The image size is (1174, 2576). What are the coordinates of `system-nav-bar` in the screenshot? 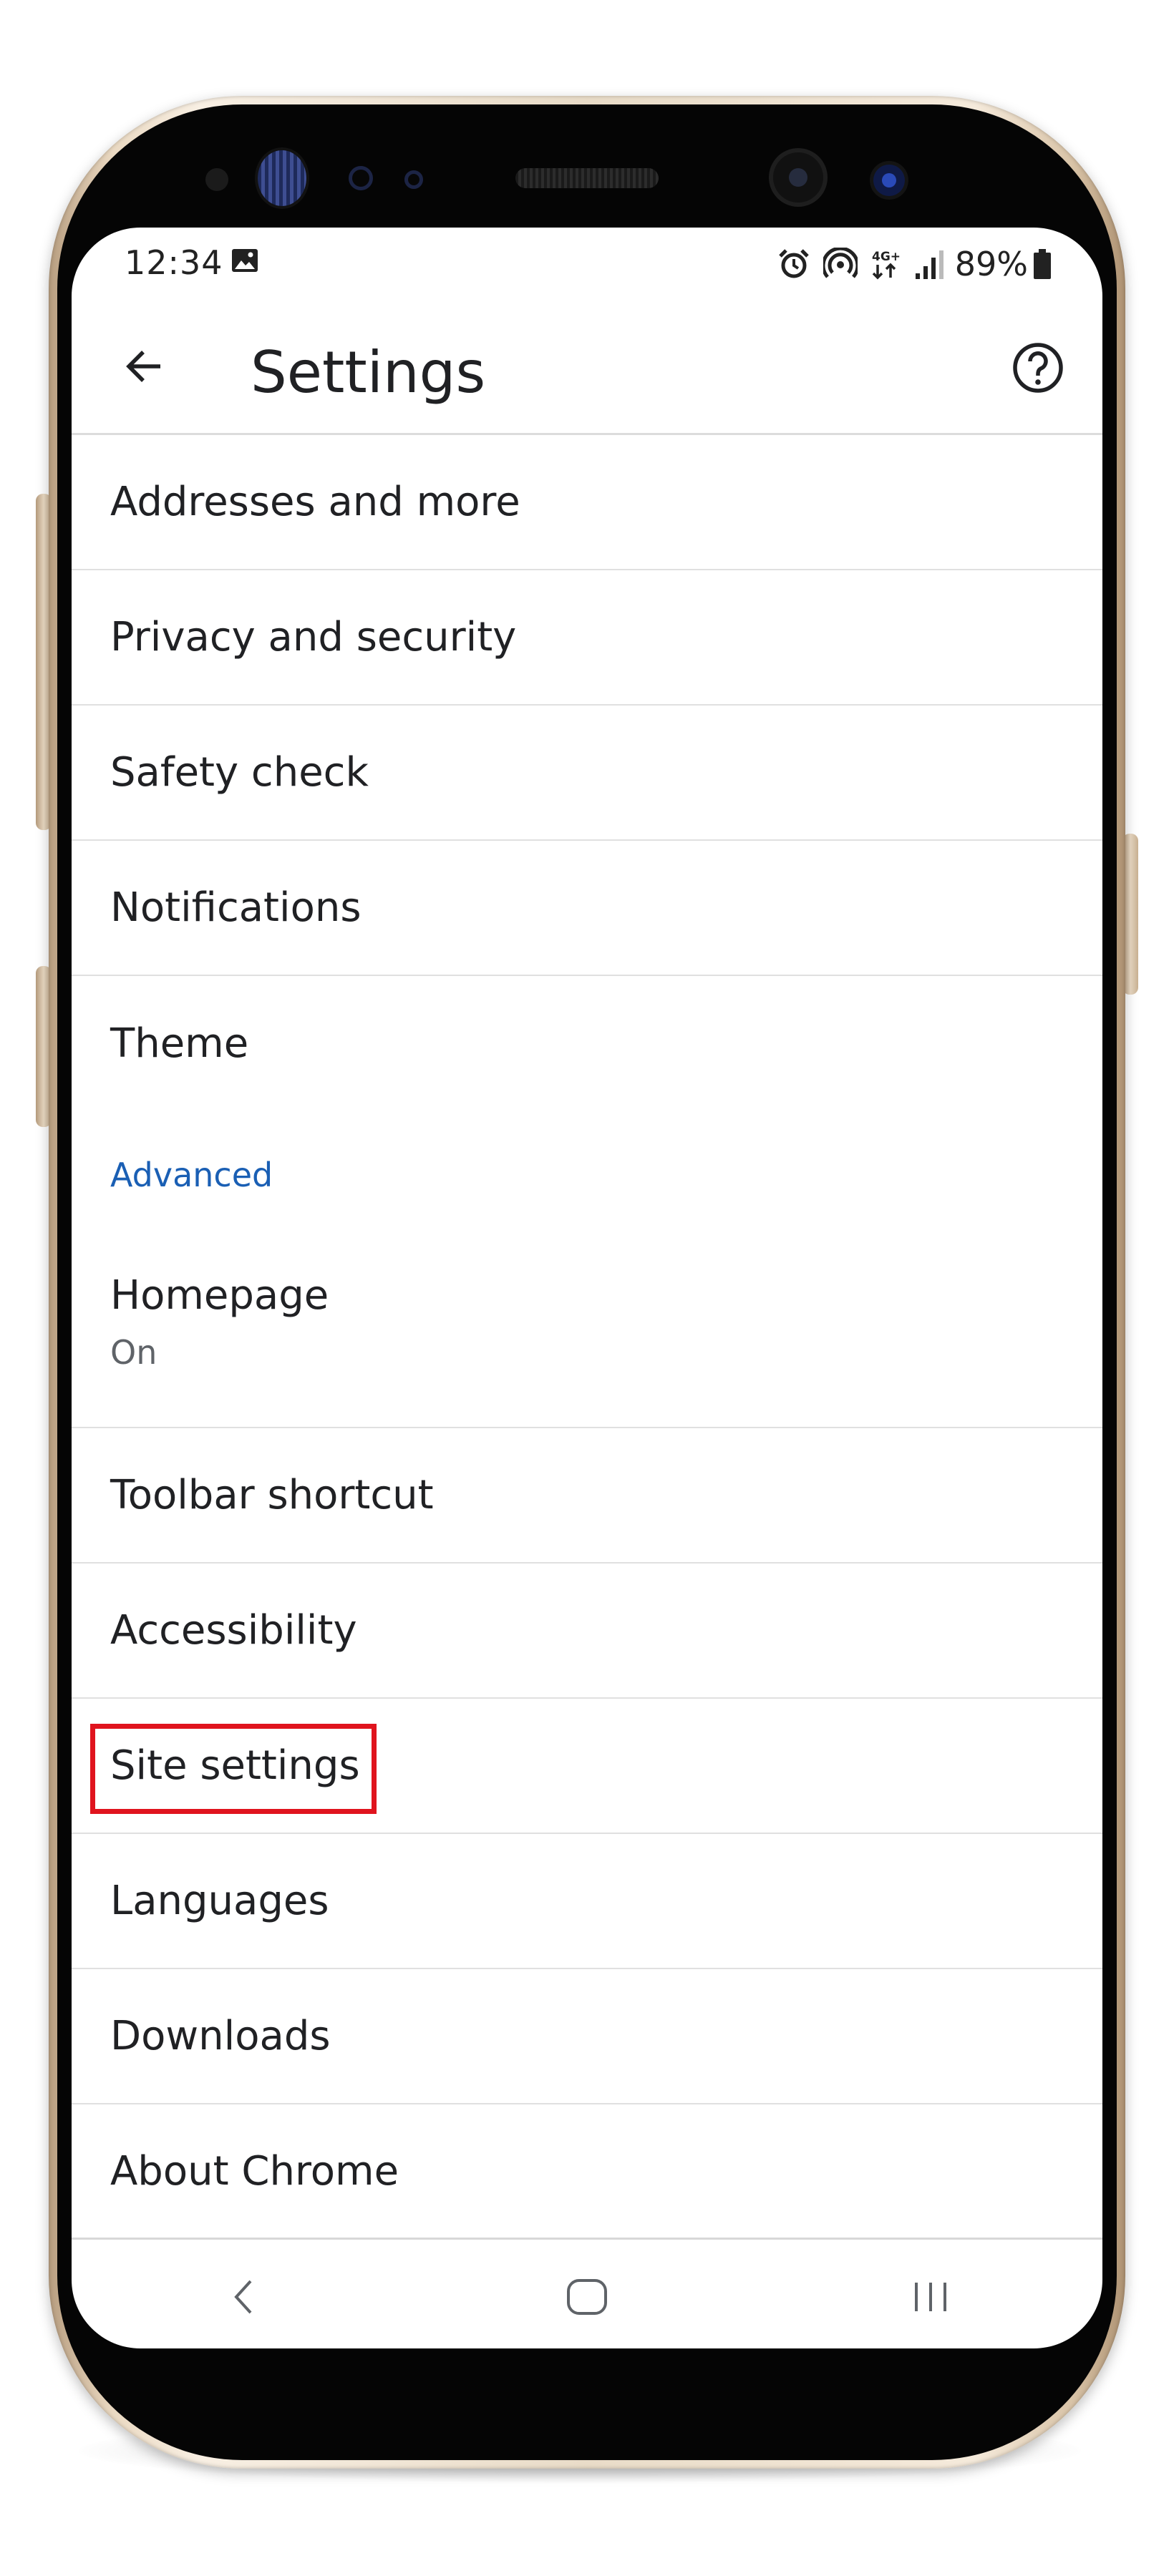 It's located at (587, 2296).